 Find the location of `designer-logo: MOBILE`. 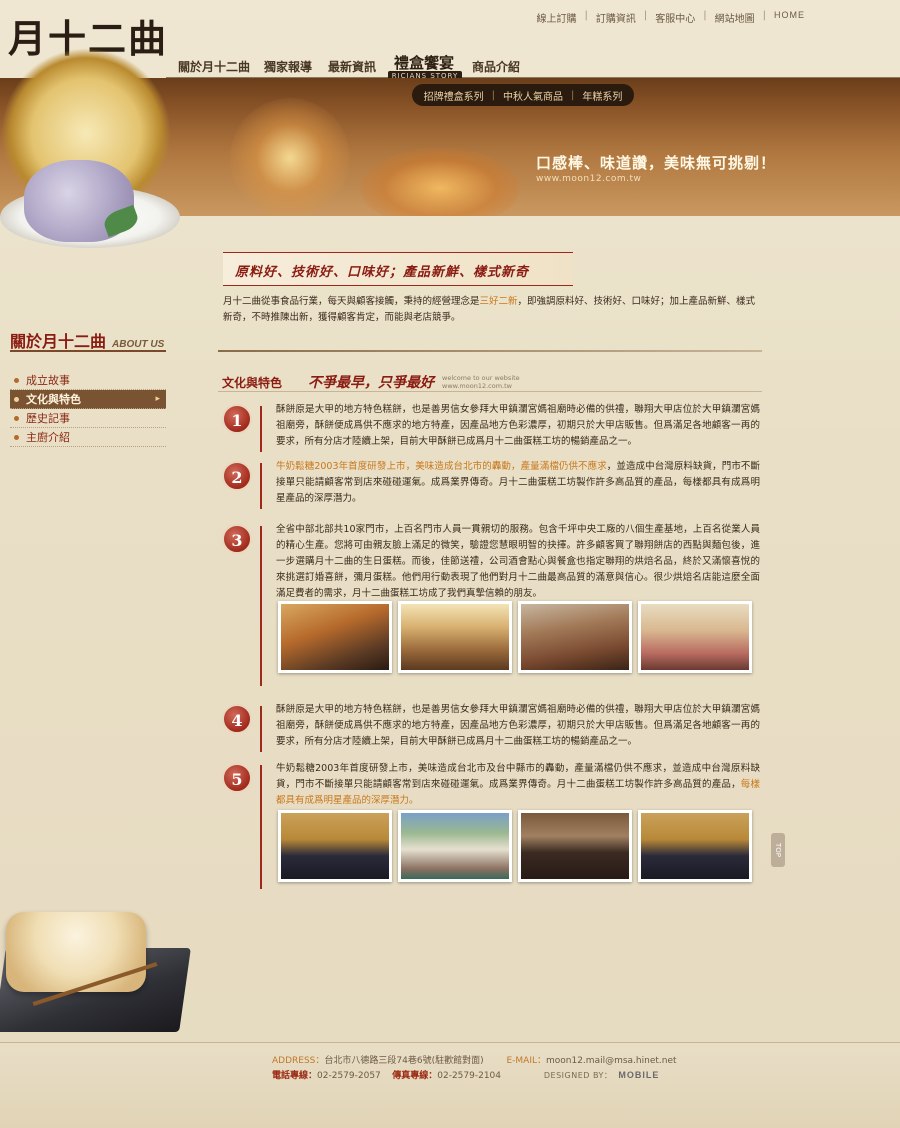

designer-logo: MOBILE is located at coordinates (638, 1075).